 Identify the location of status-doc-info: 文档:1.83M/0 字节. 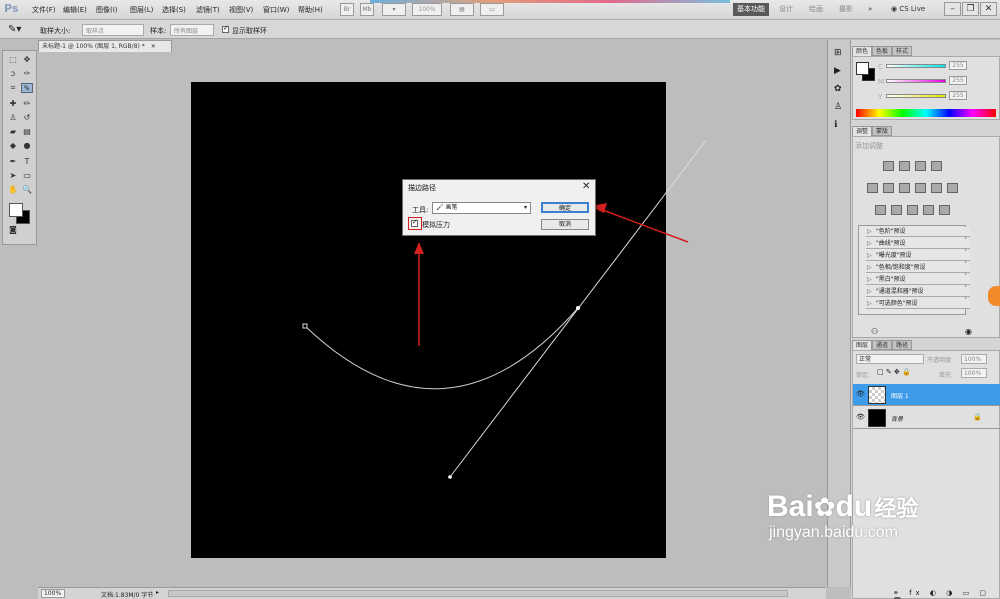
(127, 595).